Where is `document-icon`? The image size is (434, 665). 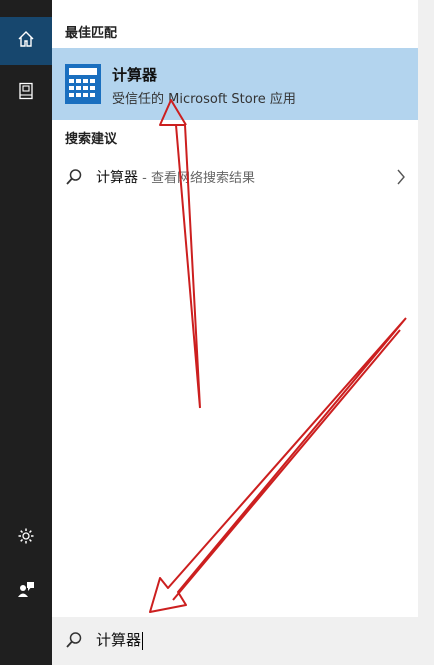 document-icon is located at coordinates (26, 93).